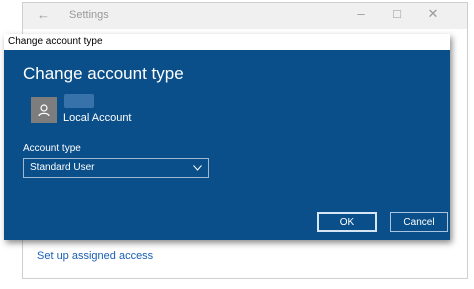 Image resolution: width=474 pixels, height=289 pixels. Describe the element at coordinates (89, 15) in the screenshot. I see `settings-window-title: Settings` at that location.